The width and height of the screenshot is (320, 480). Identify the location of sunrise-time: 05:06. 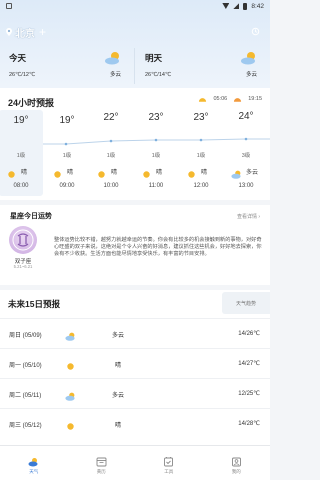
(220, 99).